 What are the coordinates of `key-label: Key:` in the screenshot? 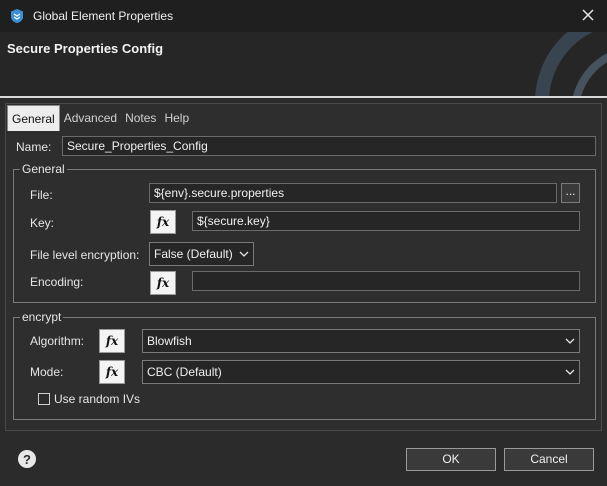 It's located at (42, 223).